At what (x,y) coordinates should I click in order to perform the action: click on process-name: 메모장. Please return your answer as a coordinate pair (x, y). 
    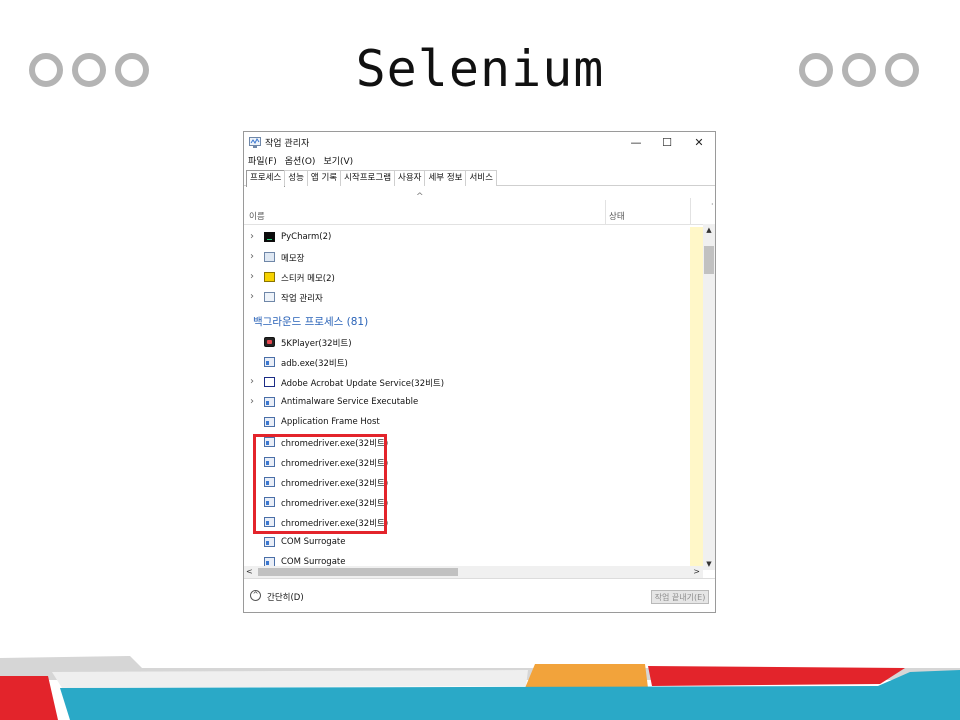
    Looking at the image, I should click on (293, 259).